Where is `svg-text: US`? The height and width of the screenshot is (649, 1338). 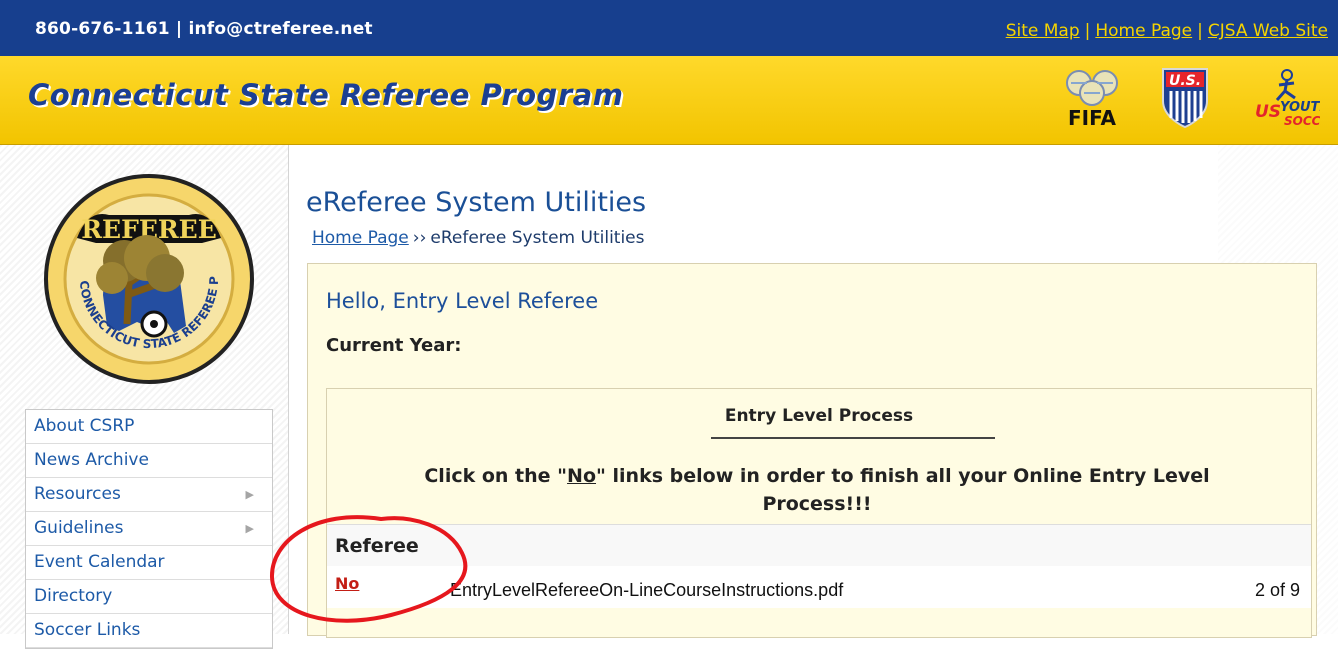 svg-text: US is located at coordinates (1268, 112).